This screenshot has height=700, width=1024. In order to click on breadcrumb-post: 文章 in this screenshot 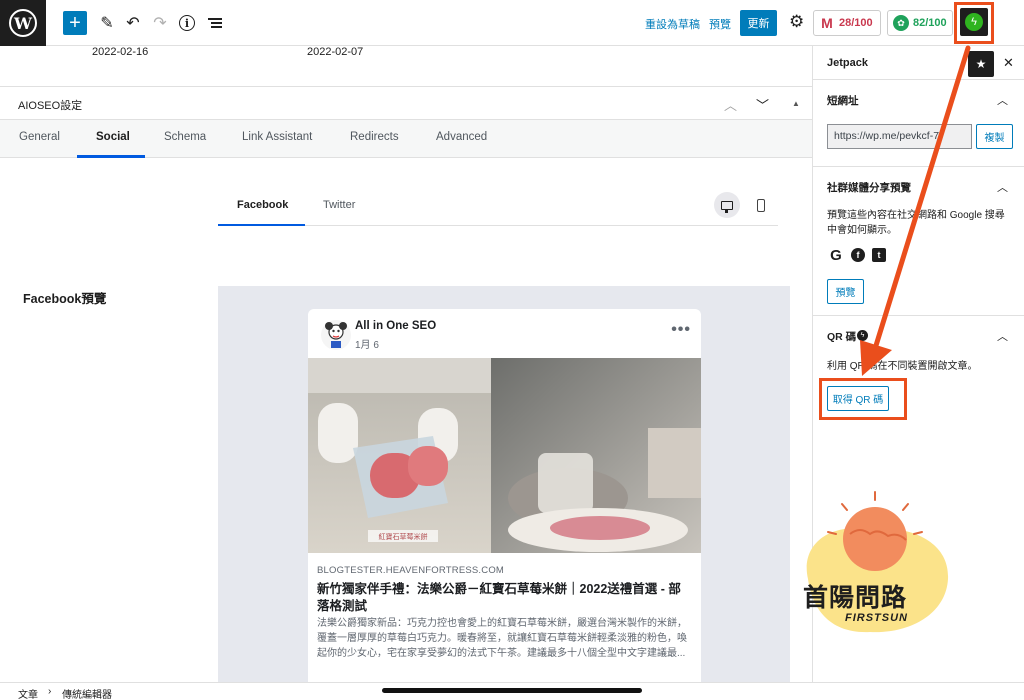, I will do `click(28, 693)`.